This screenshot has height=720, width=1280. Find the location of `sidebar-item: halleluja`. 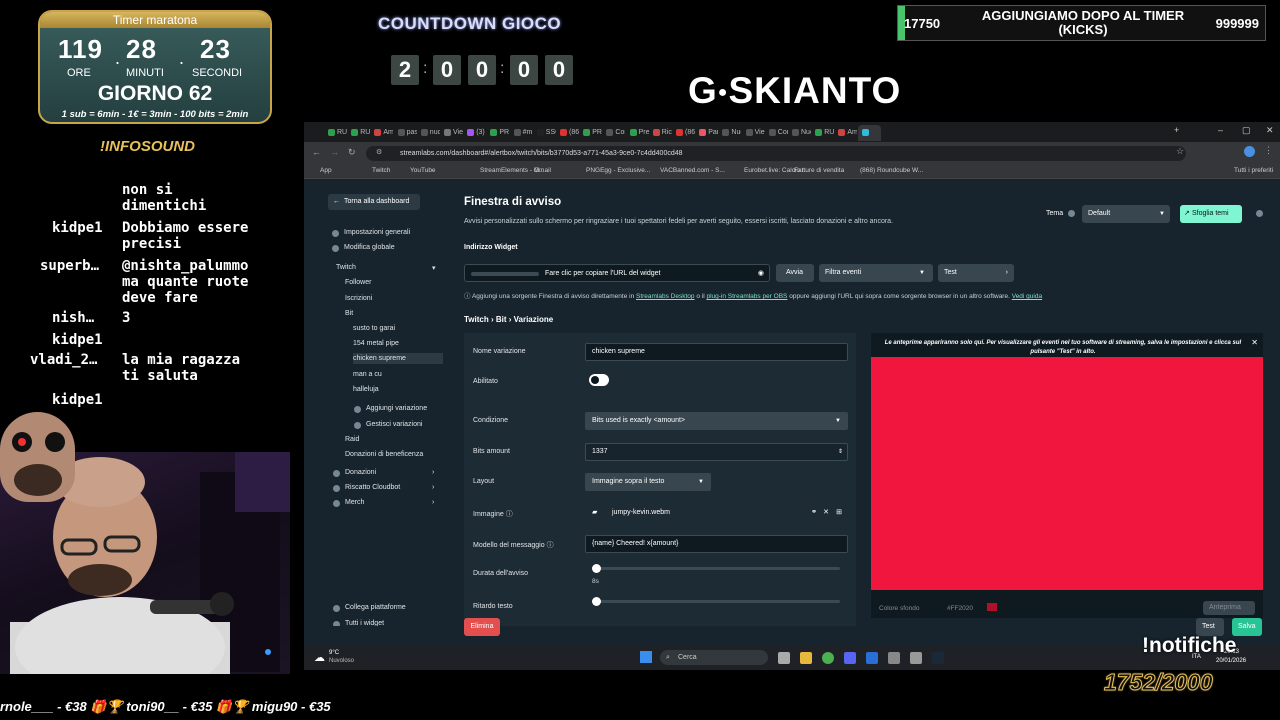

sidebar-item: halleluja is located at coordinates (366, 389).